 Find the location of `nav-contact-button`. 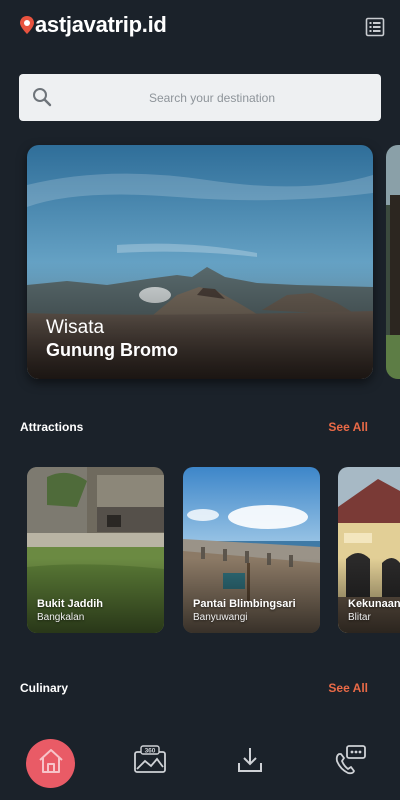

nav-contact-button is located at coordinates (350, 762).